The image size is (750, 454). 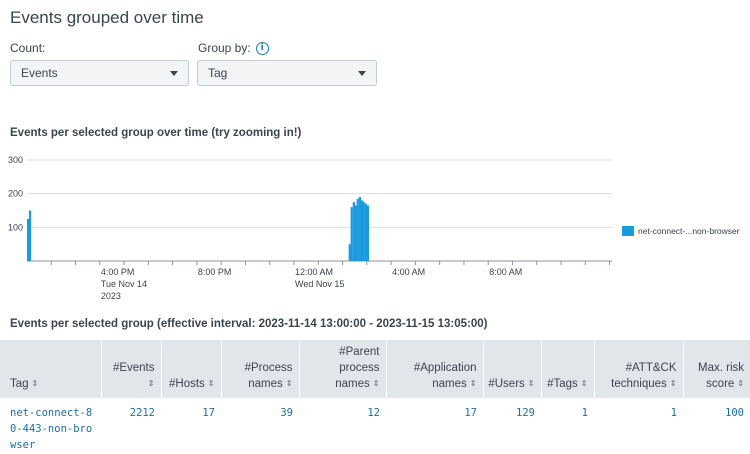 What do you see at coordinates (111, 296) in the screenshot?
I see `x-tick-sublabel: 2023` at bounding box center [111, 296].